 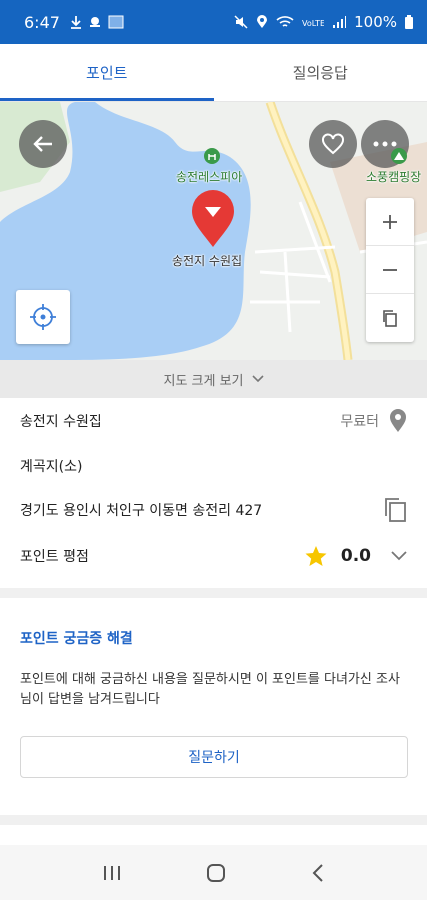 What do you see at coordinates (399, 156) in the screenshot?
I see `poi-camping-icon` at bounding box center [399, 156].